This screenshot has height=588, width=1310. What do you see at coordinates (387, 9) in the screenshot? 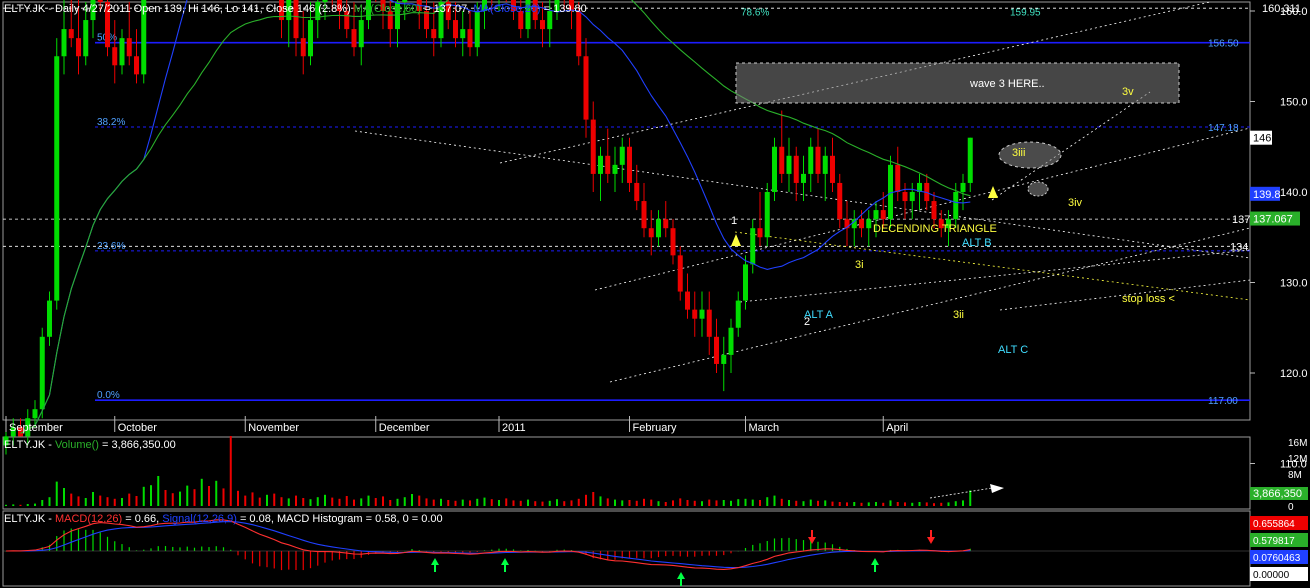
I see `ma60-label: MA(Close,60)` at bounding box center [387, 9].